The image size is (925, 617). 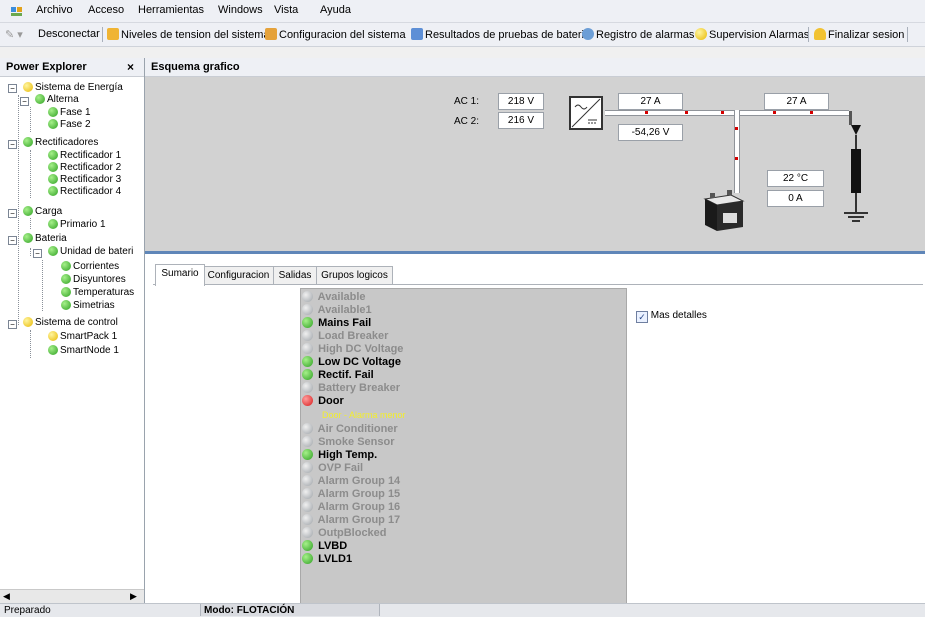 I want to click on alarm-item: OVP Fail, so click(x=332, y=468).